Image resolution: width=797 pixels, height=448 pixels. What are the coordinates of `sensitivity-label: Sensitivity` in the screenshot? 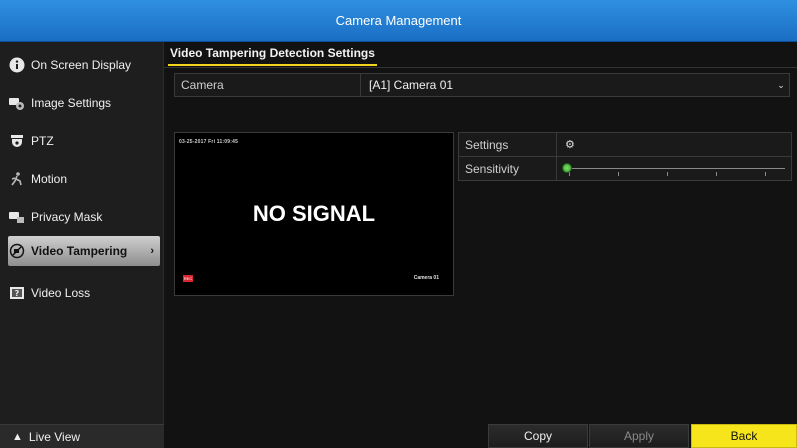 It's located at (508, 168).